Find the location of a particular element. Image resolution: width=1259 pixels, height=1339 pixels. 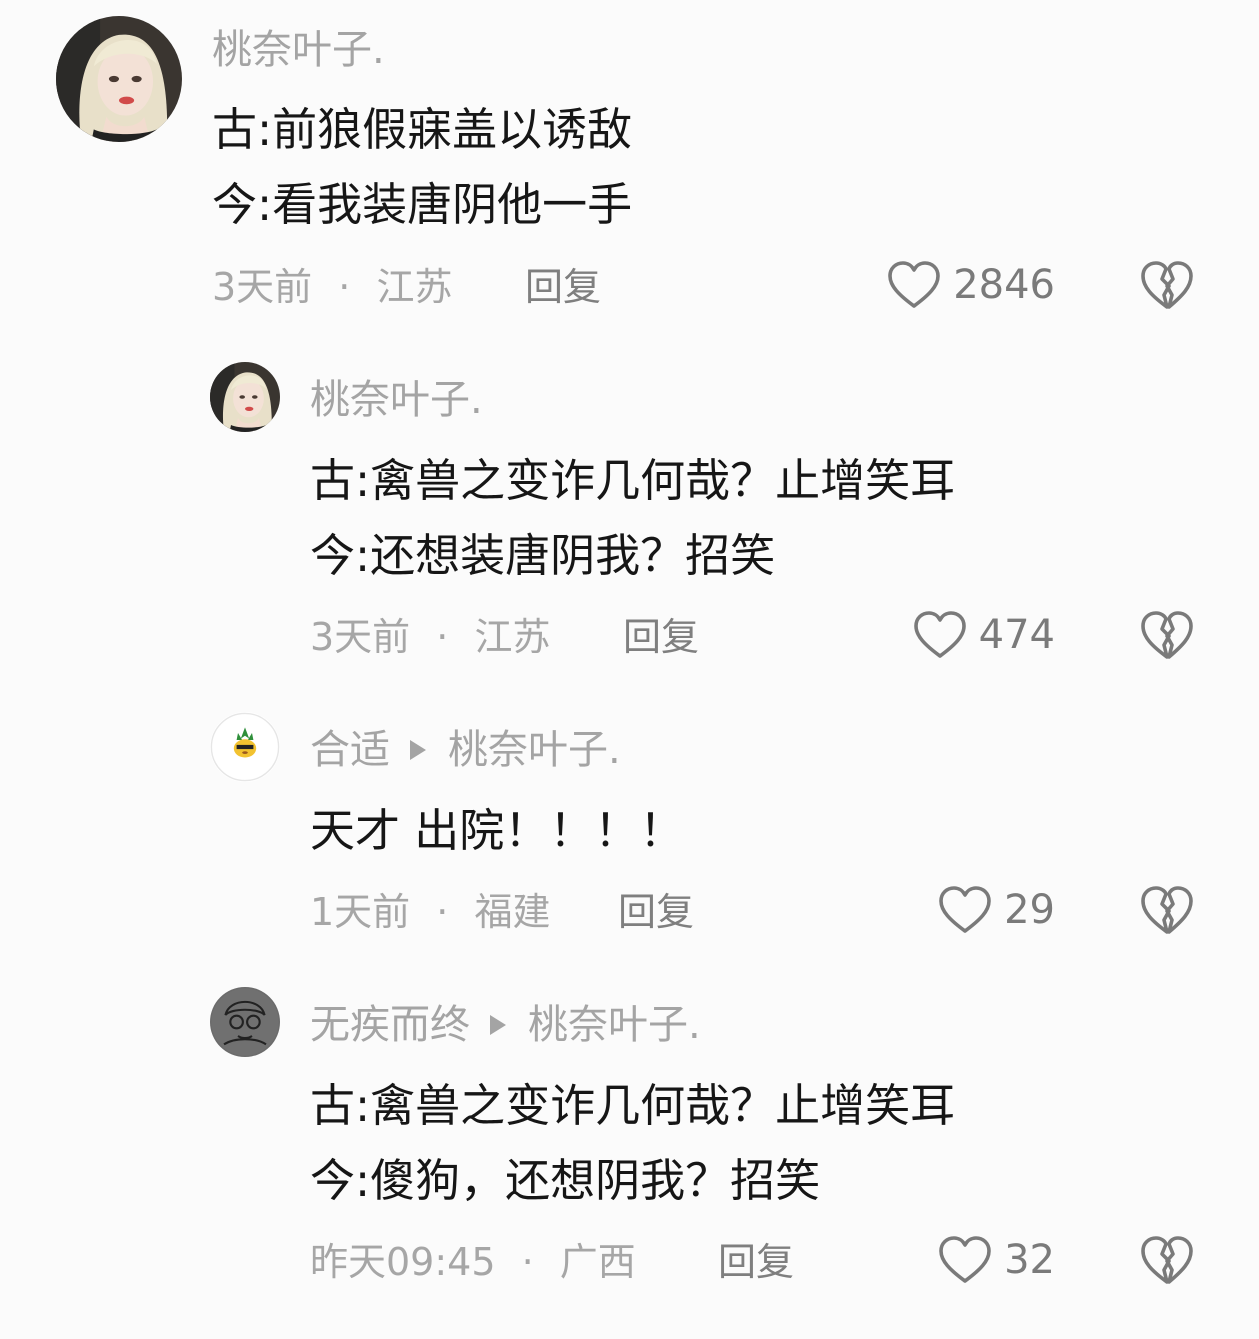

like-button: 32 is located at coordinates (996, 1260).